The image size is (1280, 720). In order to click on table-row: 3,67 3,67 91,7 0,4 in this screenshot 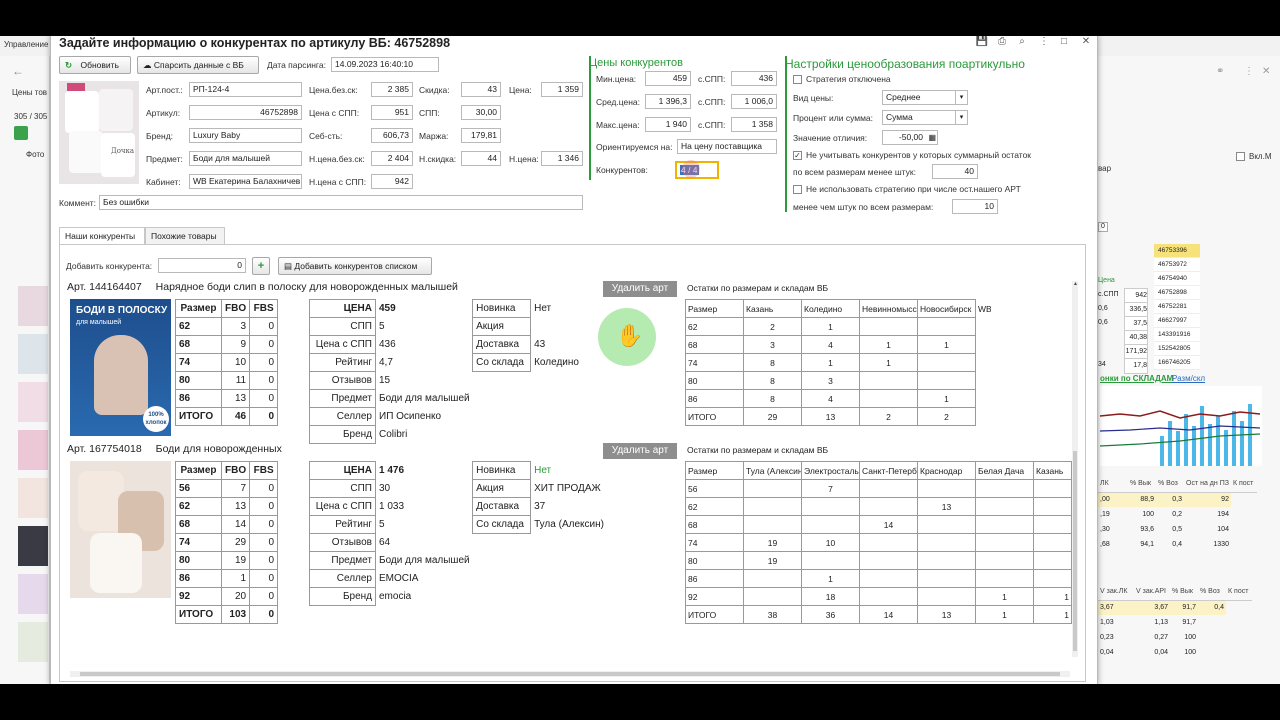, I will do `click(1175, 607)`.